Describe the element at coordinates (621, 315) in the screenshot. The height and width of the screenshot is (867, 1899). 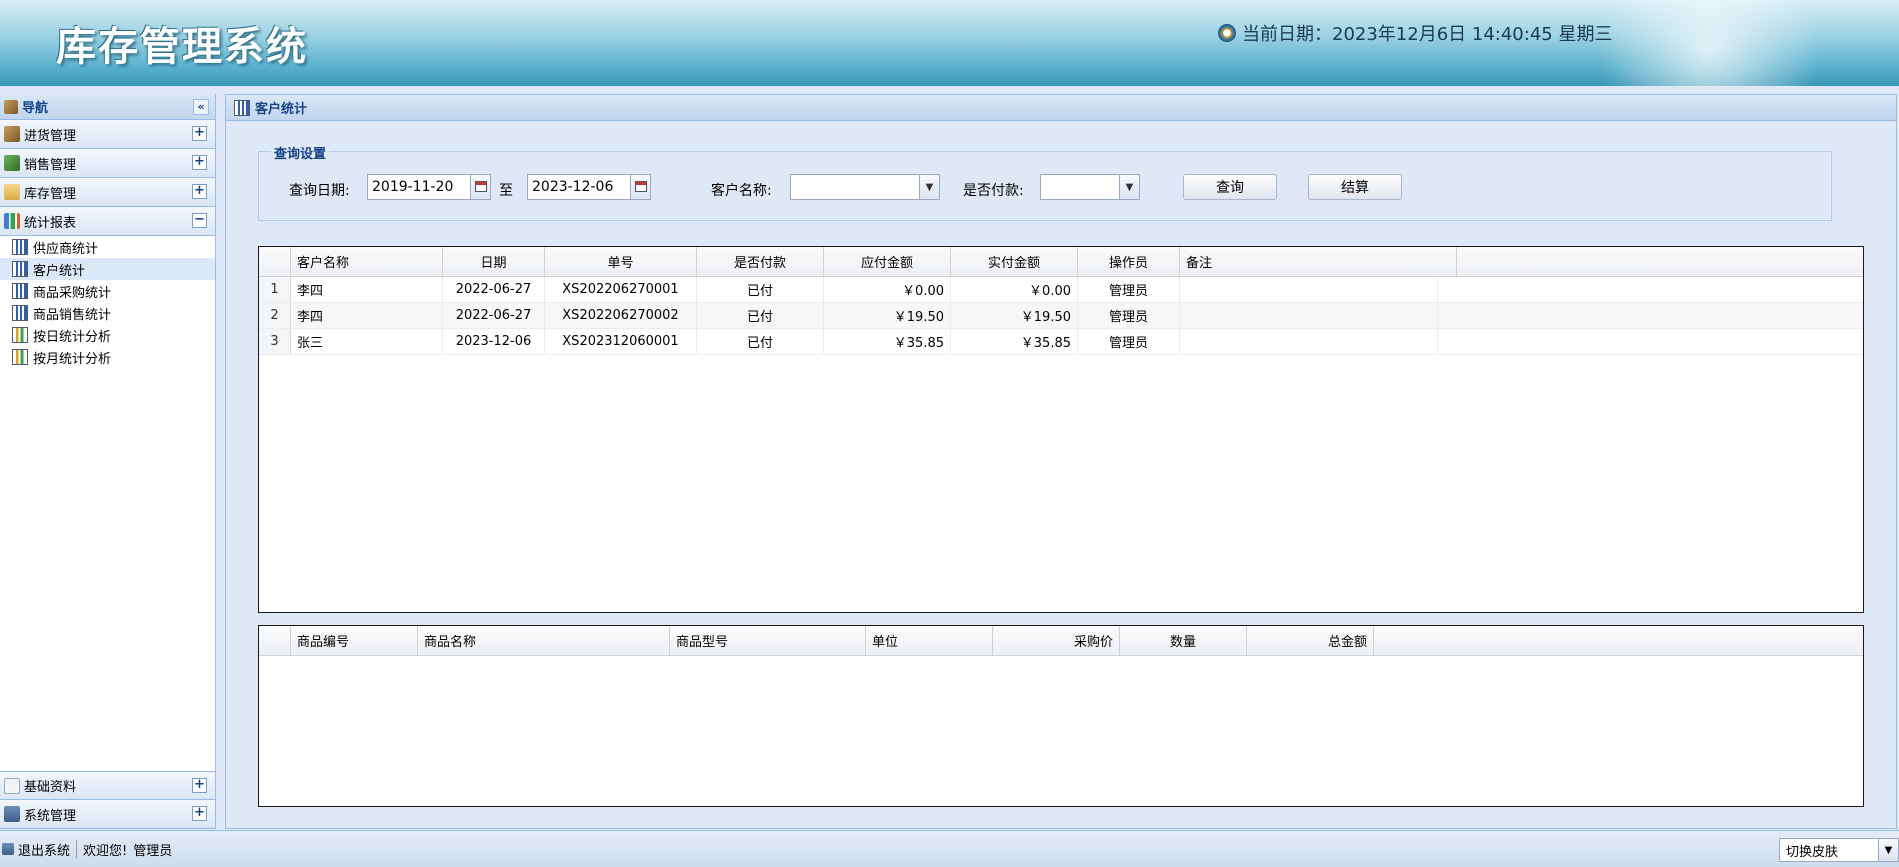
I see `cell-order-no: XS202206270002` at that location.